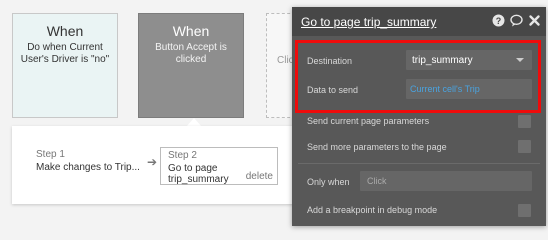 Image resolution: width=548 pixels, height=240 pixels. Describe the element at coordinates (368, 121) in the screenshot. I see `send-current-params-label: Send current page parameters` at that location.